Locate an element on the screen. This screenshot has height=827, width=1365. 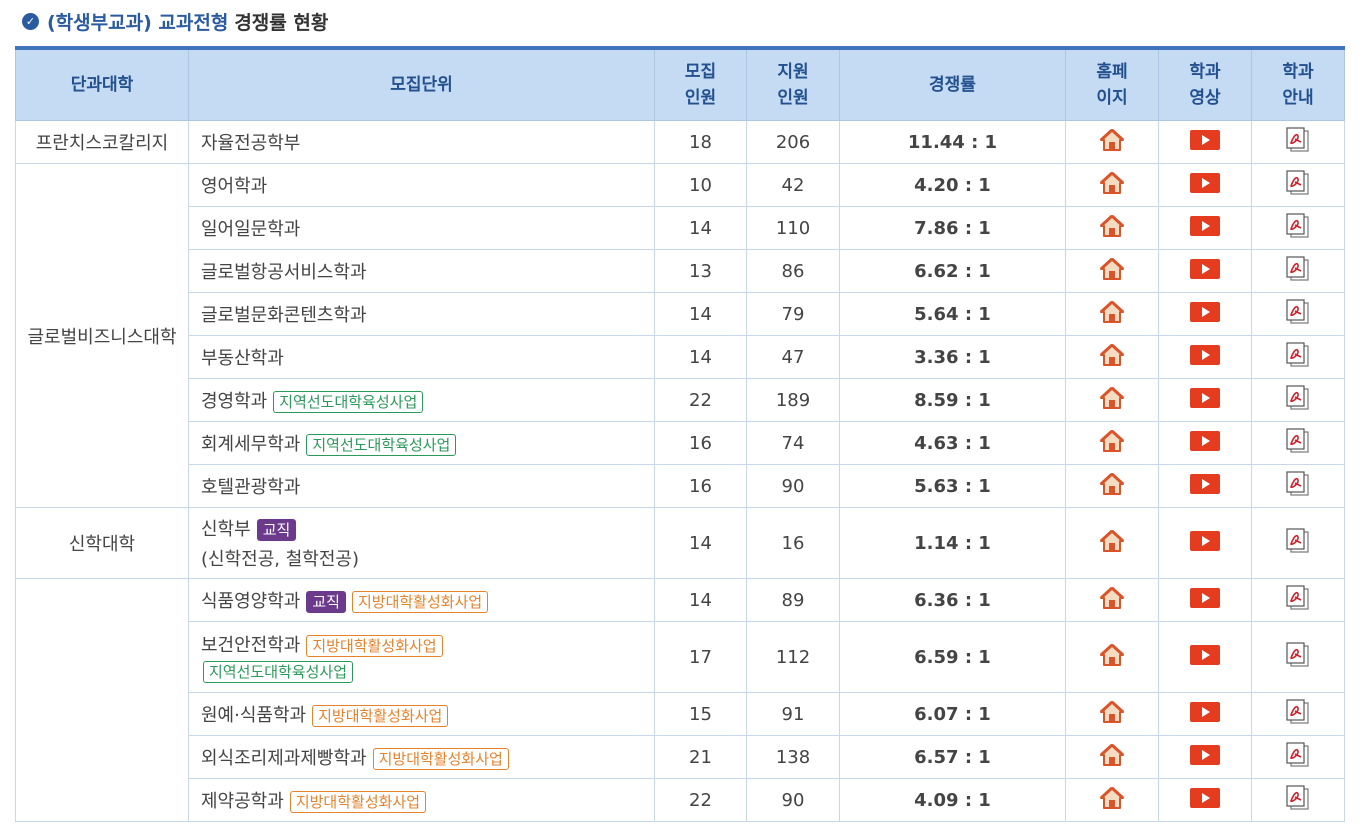
check-circle-icon: ✓ is located at coordinates (30, 21).